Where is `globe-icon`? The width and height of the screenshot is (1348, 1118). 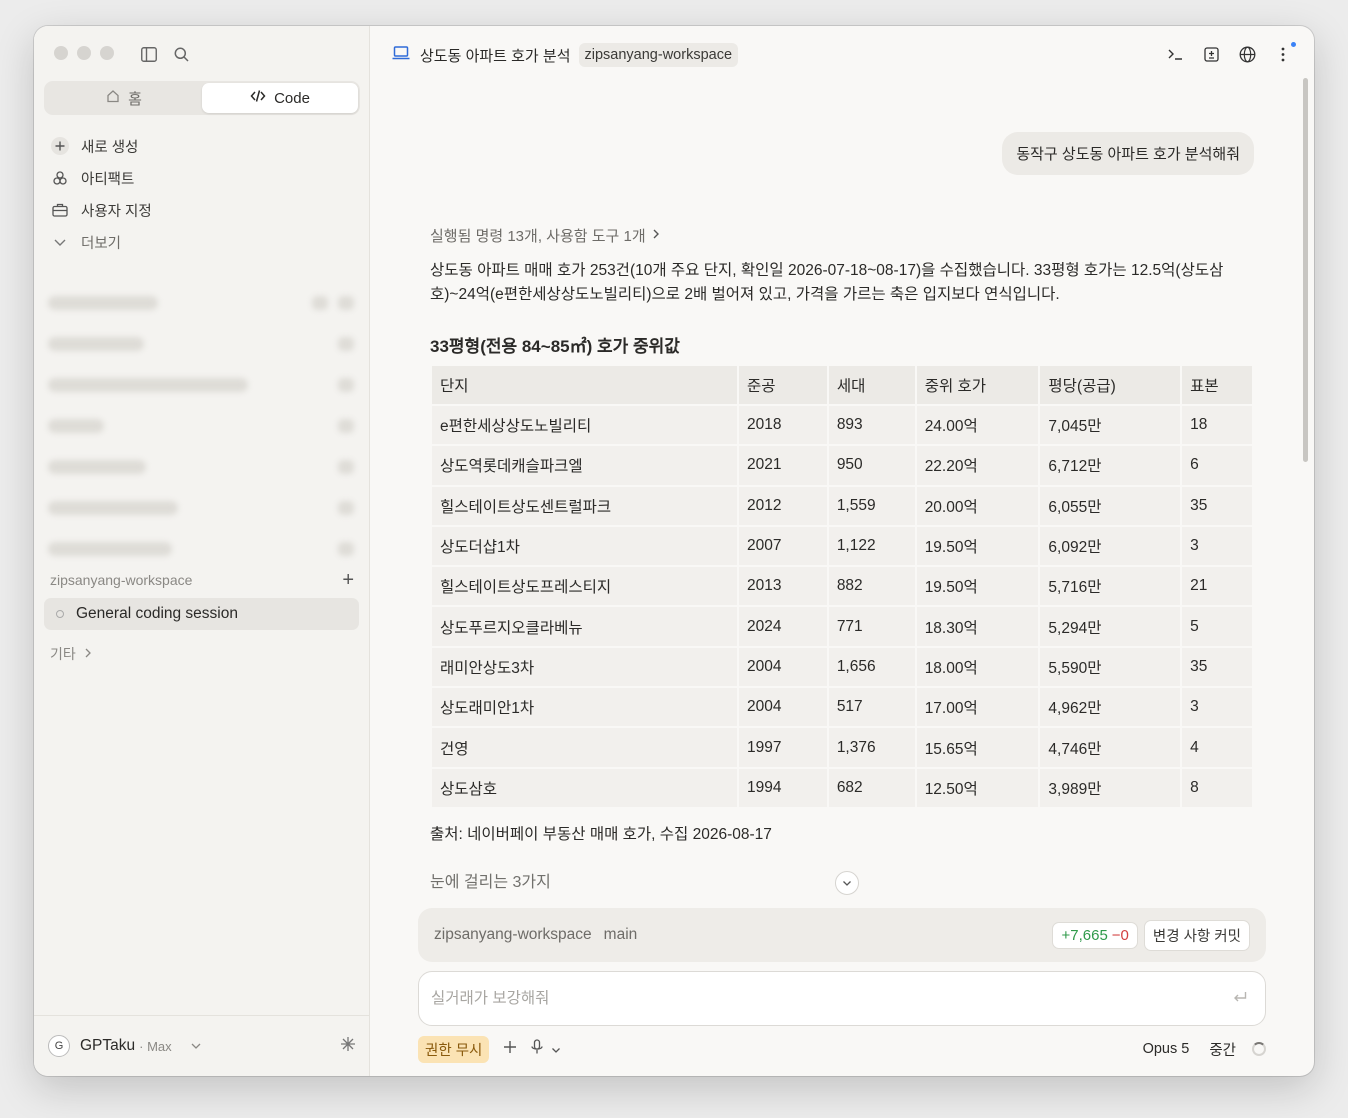
globe-icon is located at coordinates (1247, 54).